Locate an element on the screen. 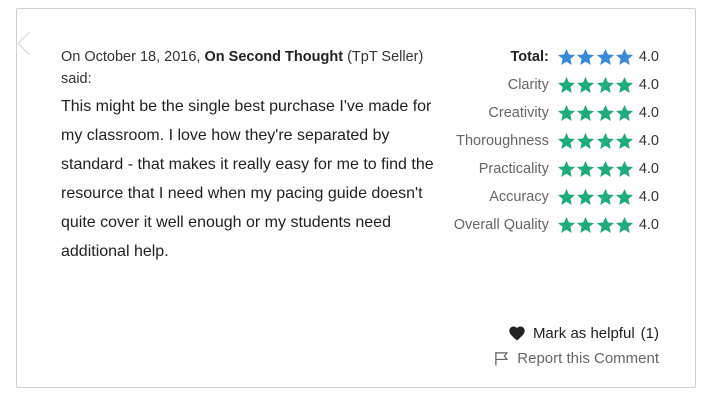  rating-label: Practicality is located at coordinates (513, 169).